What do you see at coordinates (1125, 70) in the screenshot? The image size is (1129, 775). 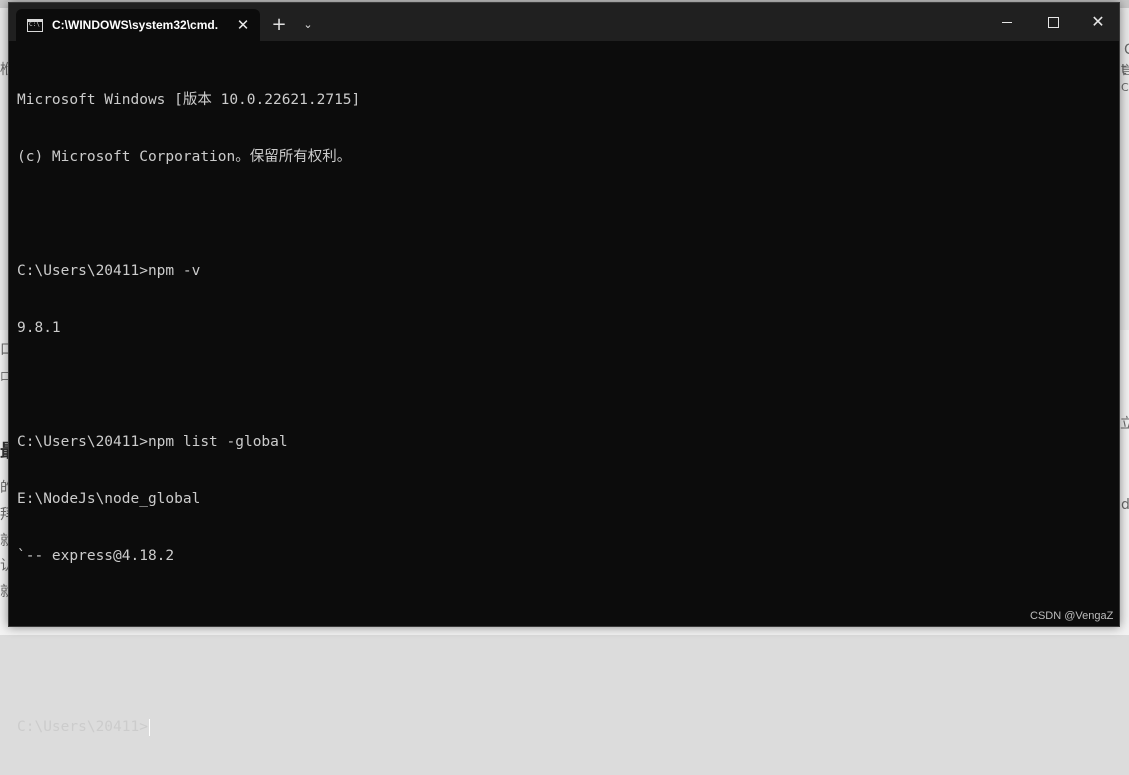 I see `background-text-fragment: 言` at bounding box center [1125, 70].